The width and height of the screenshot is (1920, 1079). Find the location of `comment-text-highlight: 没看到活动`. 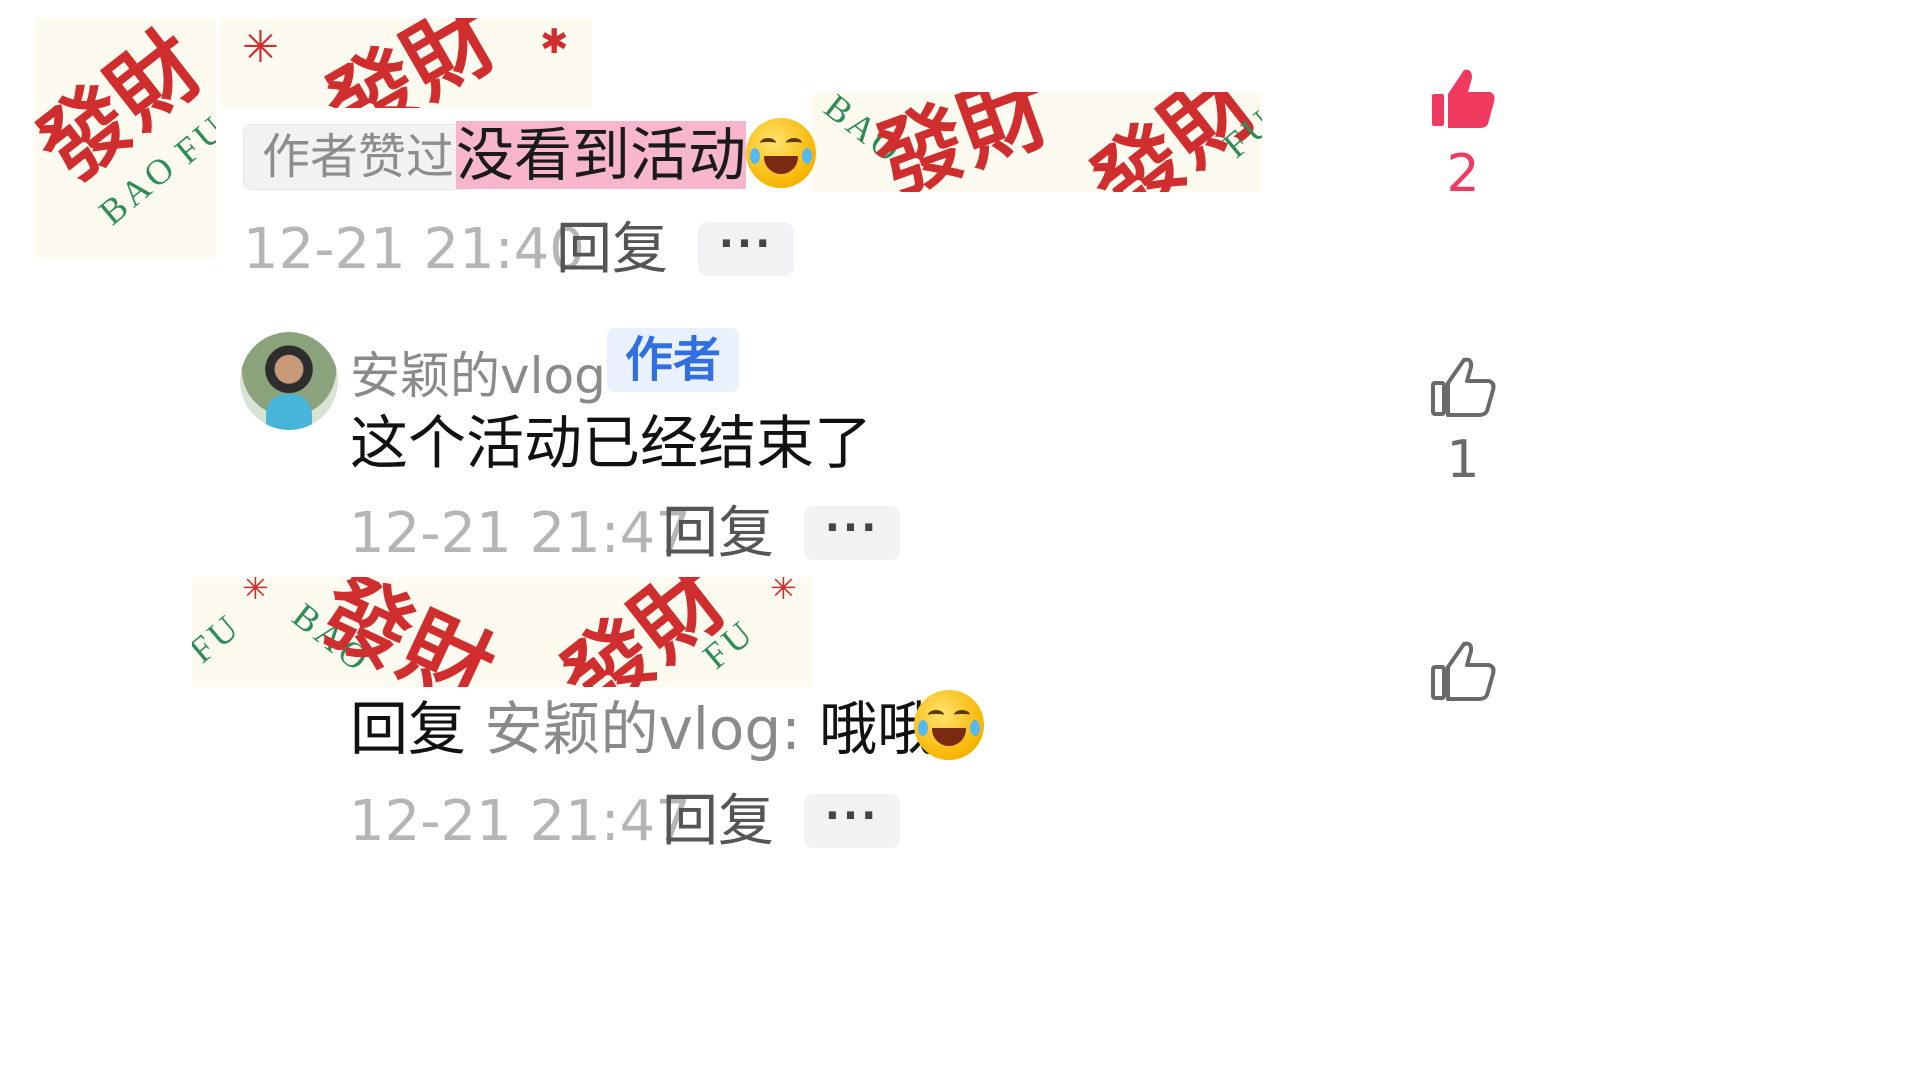

comment-text-highlight: 没看到活动 is located at coordinates (601, 155).